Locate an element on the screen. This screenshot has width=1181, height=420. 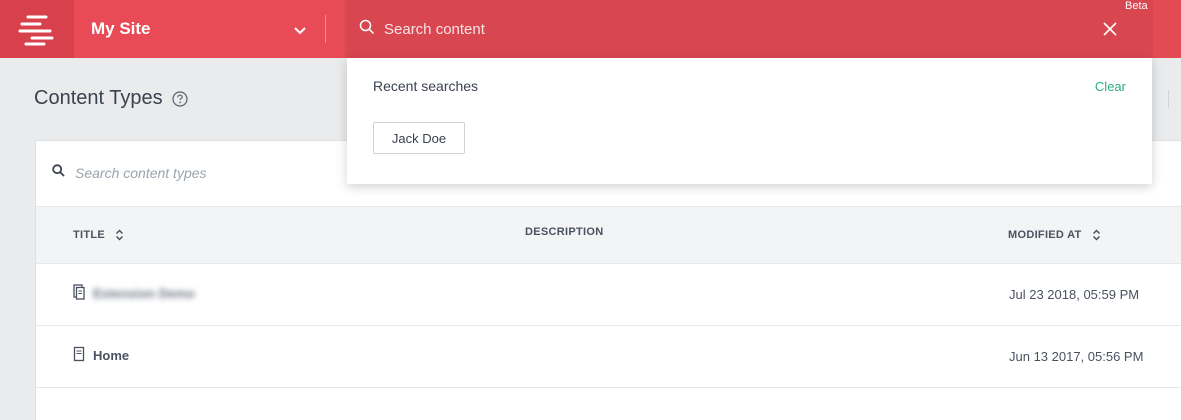
page-title: Content Types is located at coordinates (111, 98).